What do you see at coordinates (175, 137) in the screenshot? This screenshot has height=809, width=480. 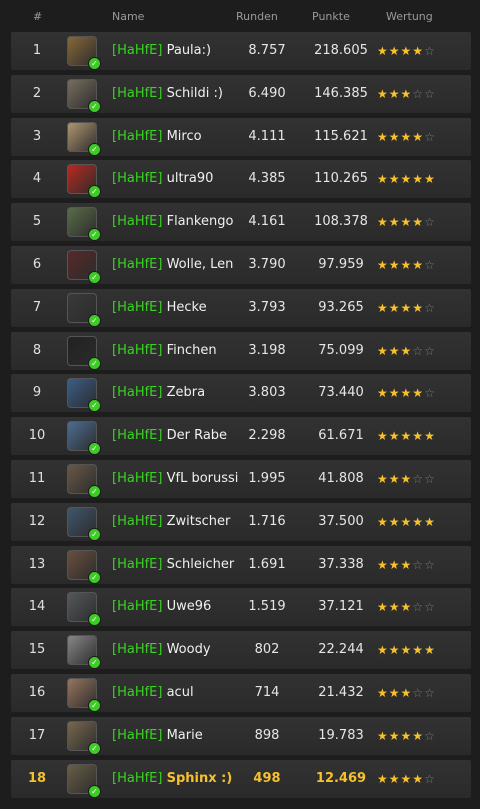 I see `player-name: [HaHfE] Mirco` at bounding box center [175, 137].